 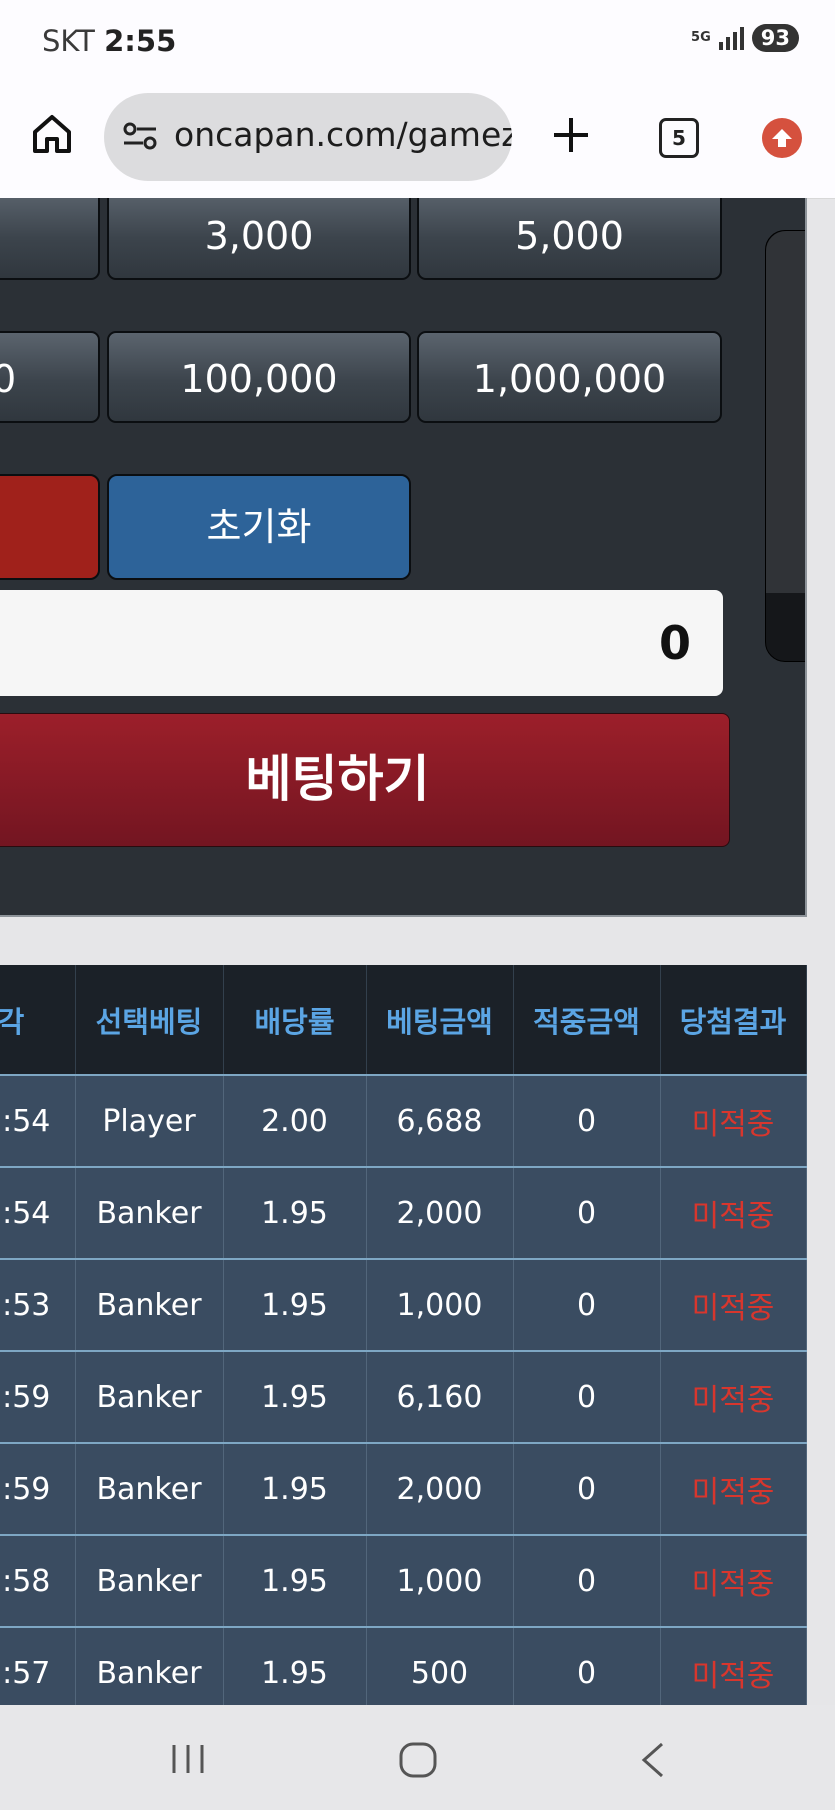 I want to click on bet-amount-field: 0, so click(x=361, y=643).